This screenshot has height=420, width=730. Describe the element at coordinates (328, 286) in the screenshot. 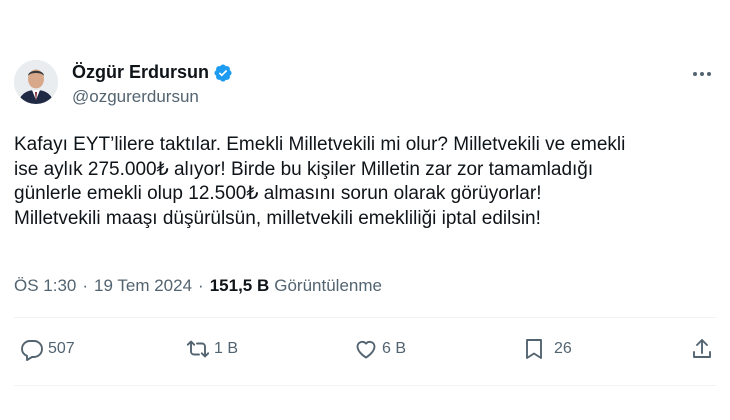

I see `views-label: Görüntülenme` at that location.